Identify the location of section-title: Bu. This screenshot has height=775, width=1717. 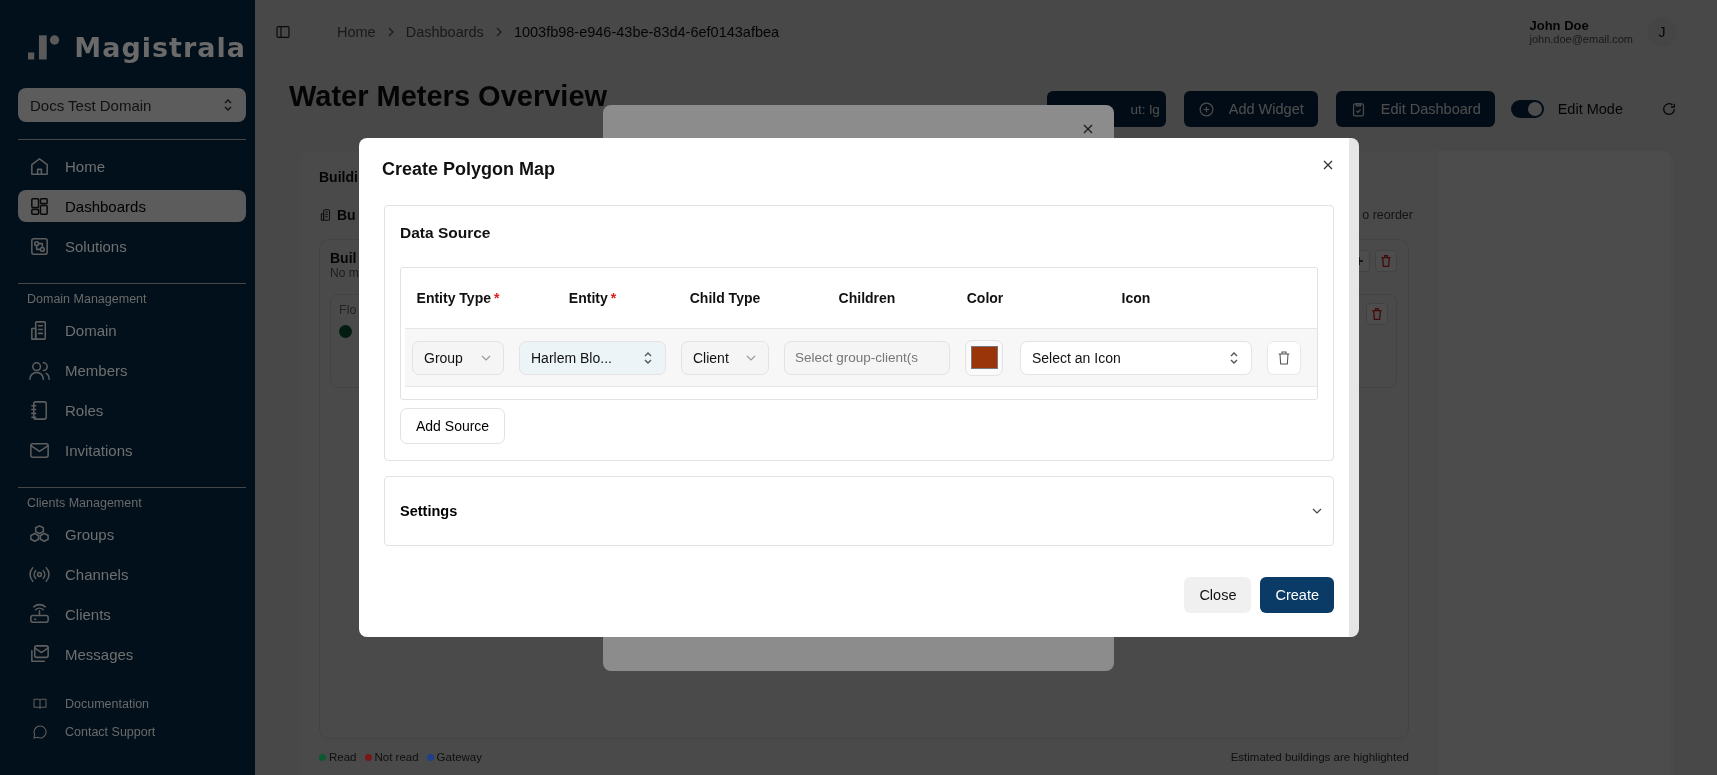
(346, 215).